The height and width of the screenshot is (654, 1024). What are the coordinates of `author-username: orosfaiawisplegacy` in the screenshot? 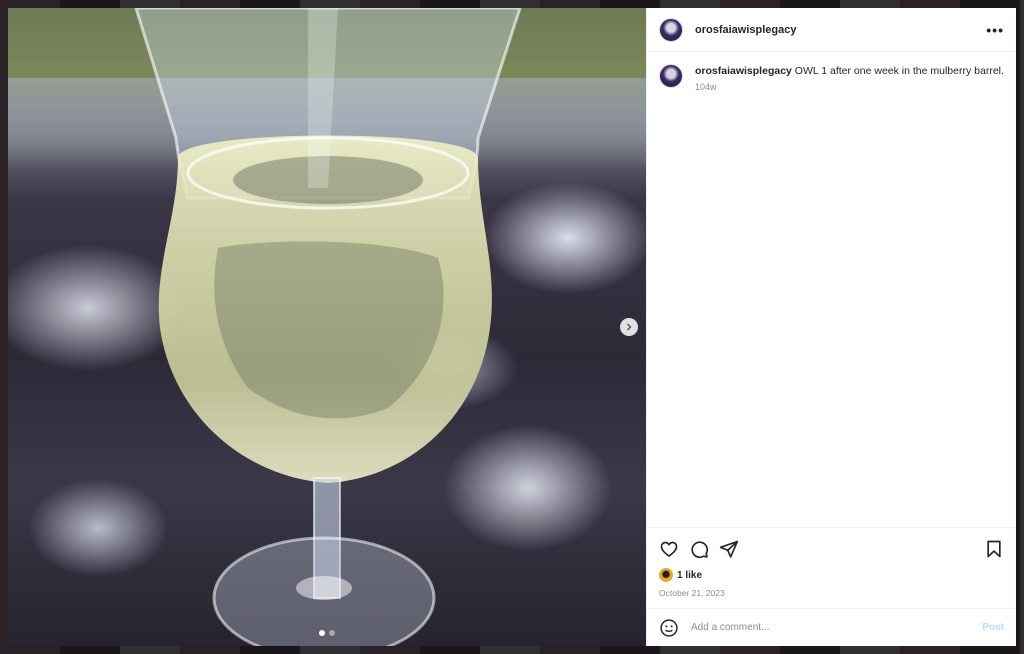 It's located at (746, 30).